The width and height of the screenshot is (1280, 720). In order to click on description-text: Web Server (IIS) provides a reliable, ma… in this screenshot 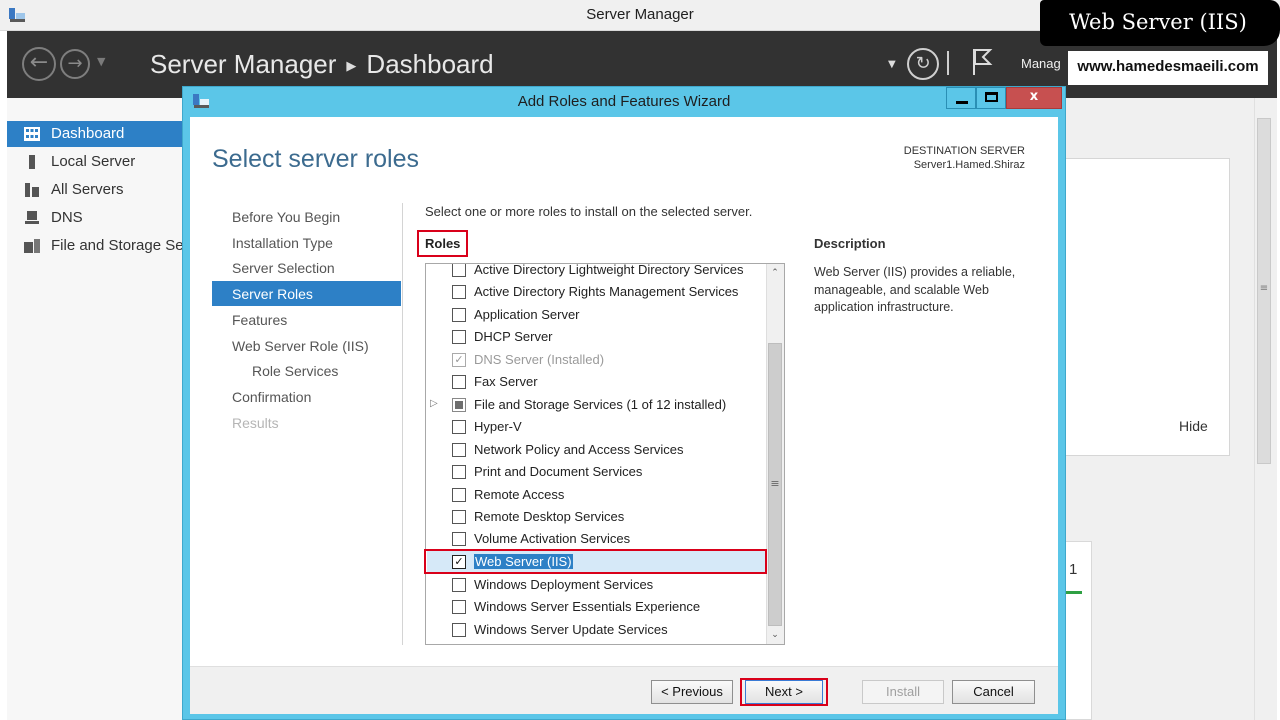, I will do `click(915, 289)`.